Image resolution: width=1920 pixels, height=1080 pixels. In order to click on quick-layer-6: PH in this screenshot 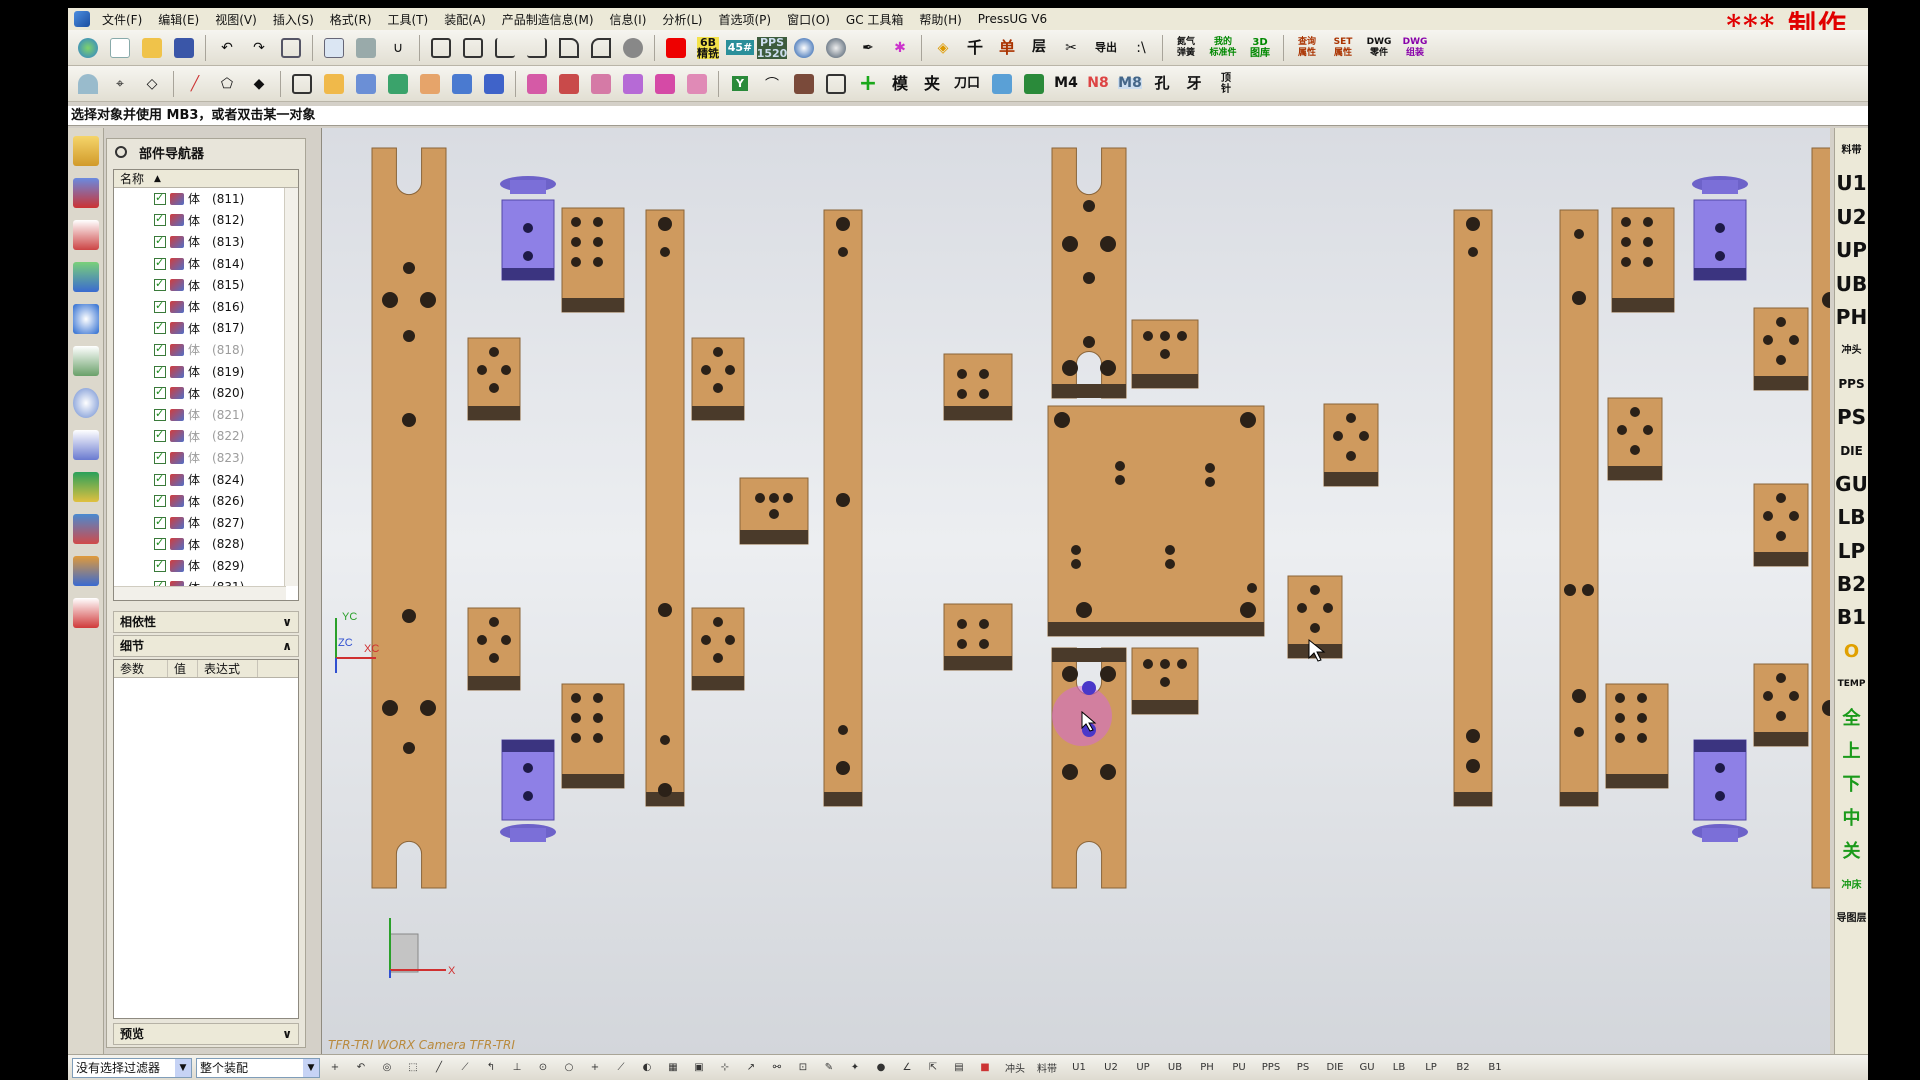, I will do `click(1207, 1068)`.